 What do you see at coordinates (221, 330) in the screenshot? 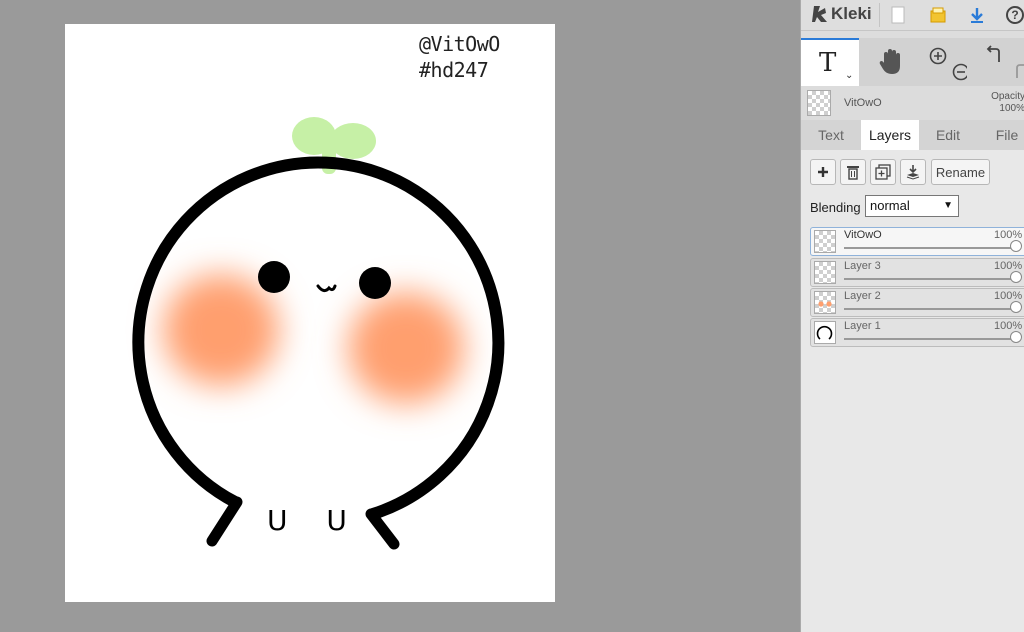
I see `left-blush` at bounding box center [221, 330].